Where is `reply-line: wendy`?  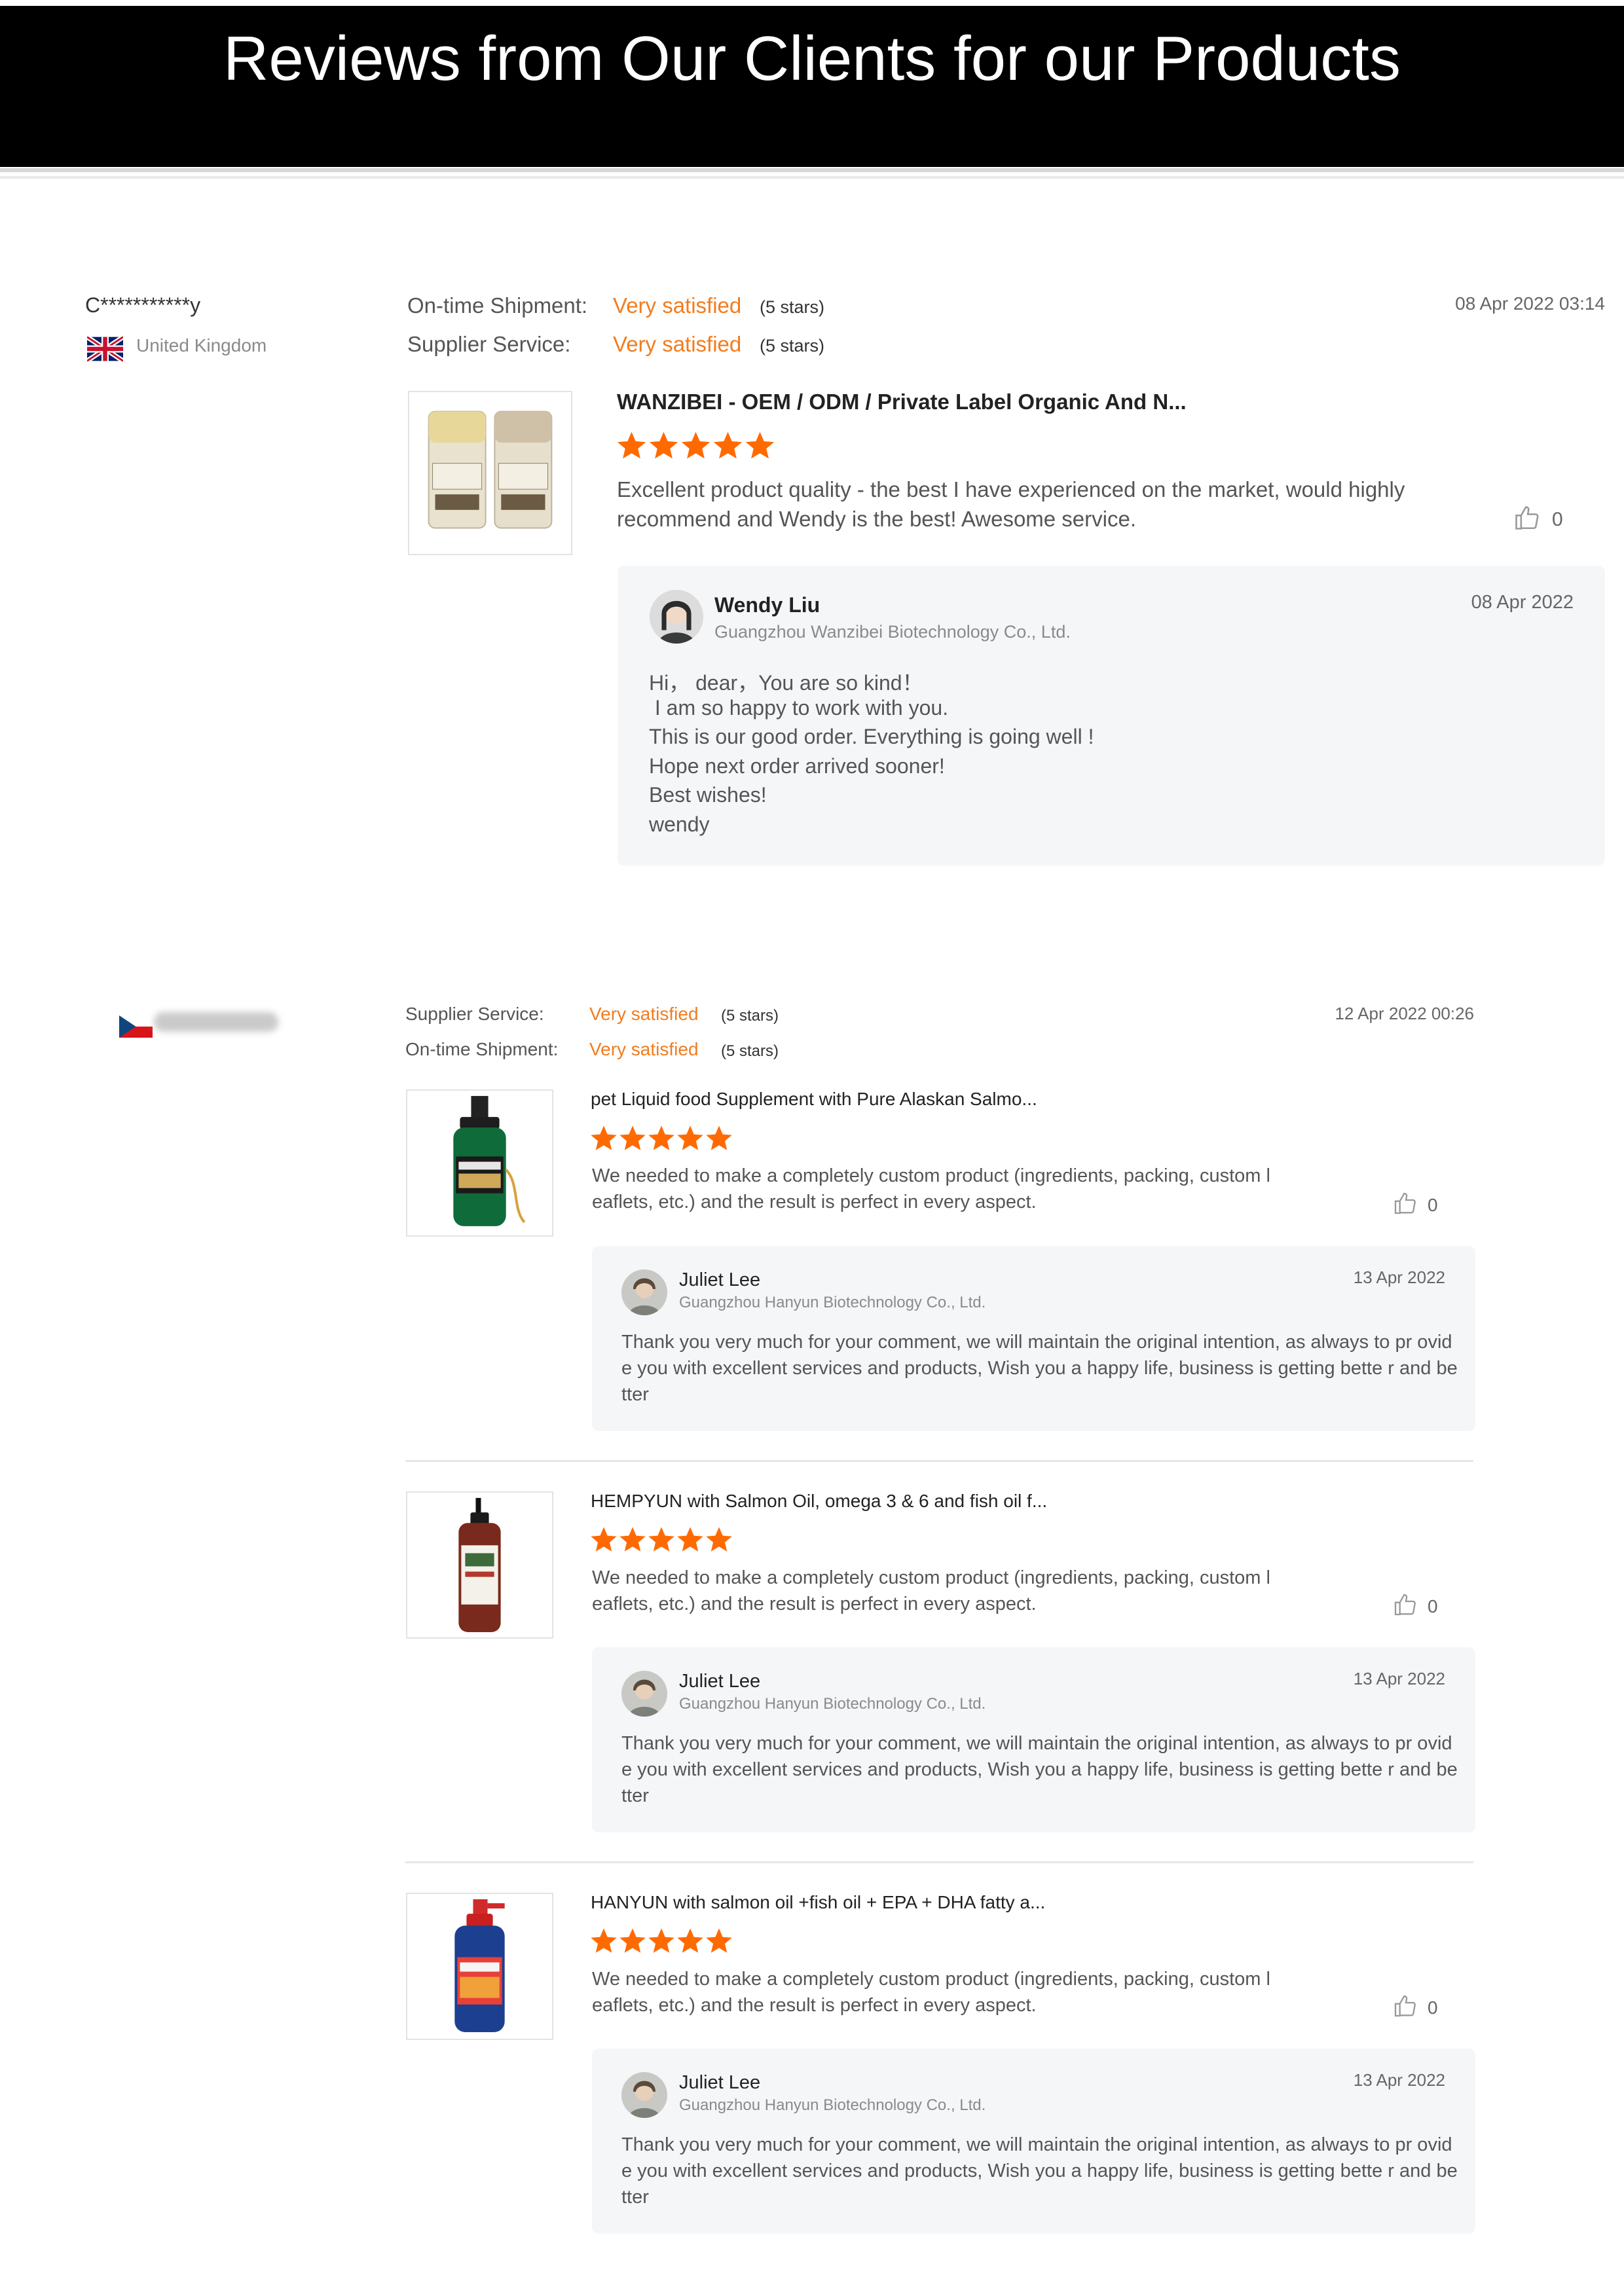
reply-line: wendy is located at coordinates (679, 824).